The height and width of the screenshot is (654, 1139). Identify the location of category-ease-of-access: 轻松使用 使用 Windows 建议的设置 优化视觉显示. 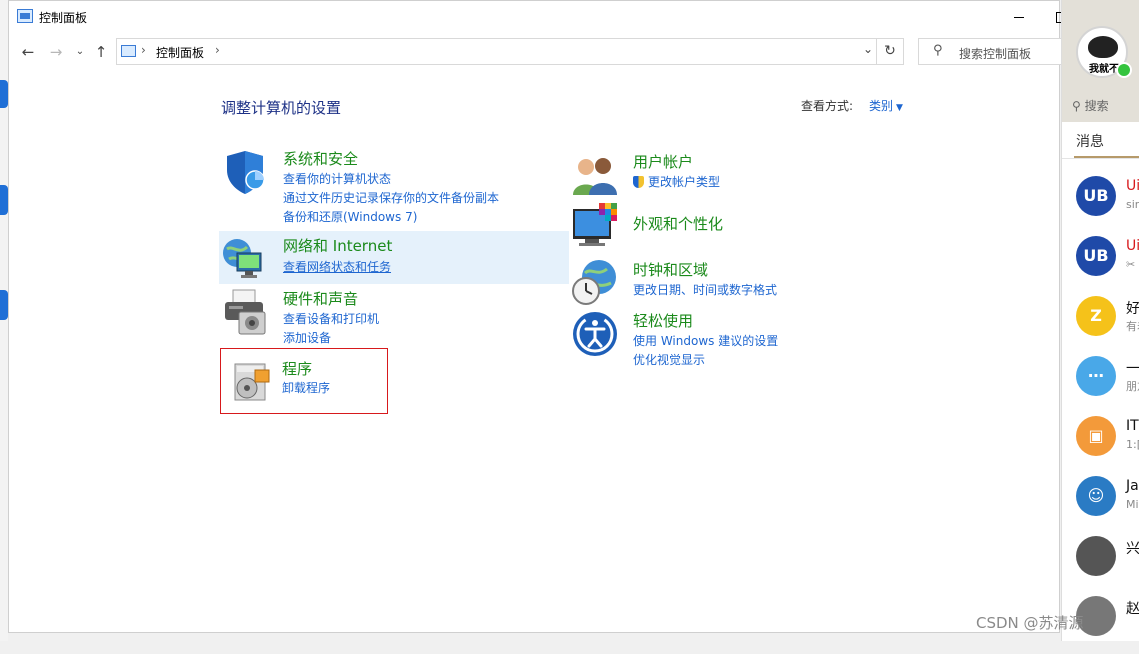
(711, 338).